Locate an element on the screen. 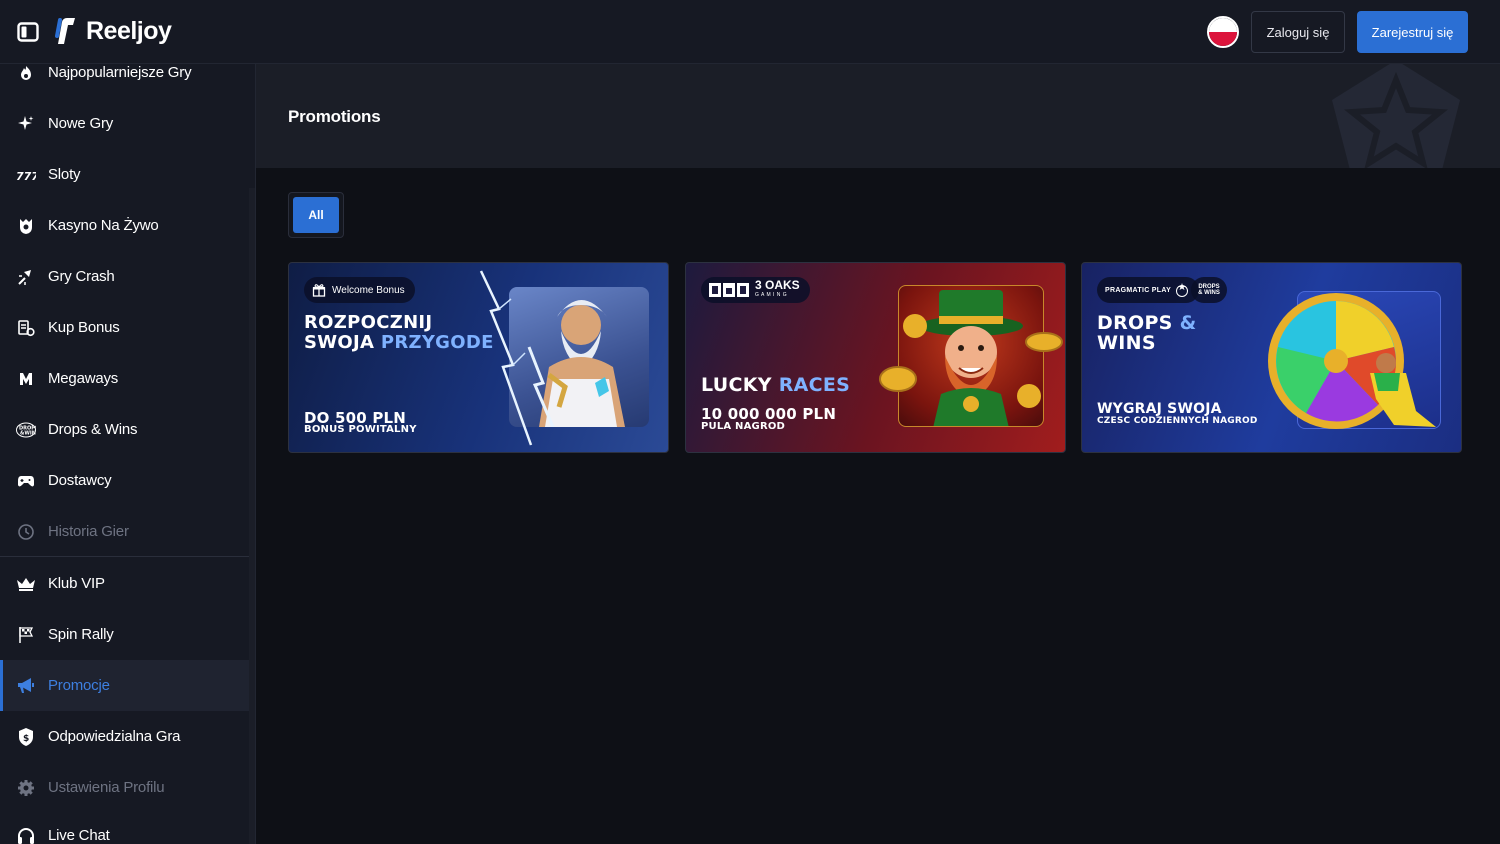  sidebar-item-buy-bonus: Kup Bonus is located at coordinates (124, 327).